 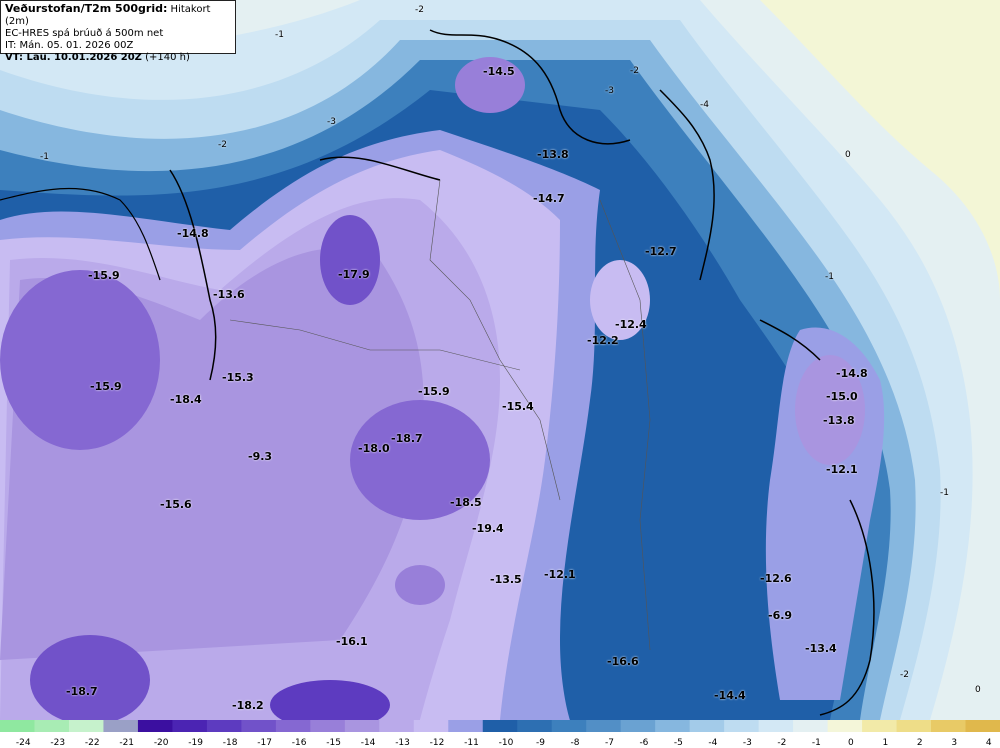 I want to click on temp-label: -15.0, so click(x=842, y=396).